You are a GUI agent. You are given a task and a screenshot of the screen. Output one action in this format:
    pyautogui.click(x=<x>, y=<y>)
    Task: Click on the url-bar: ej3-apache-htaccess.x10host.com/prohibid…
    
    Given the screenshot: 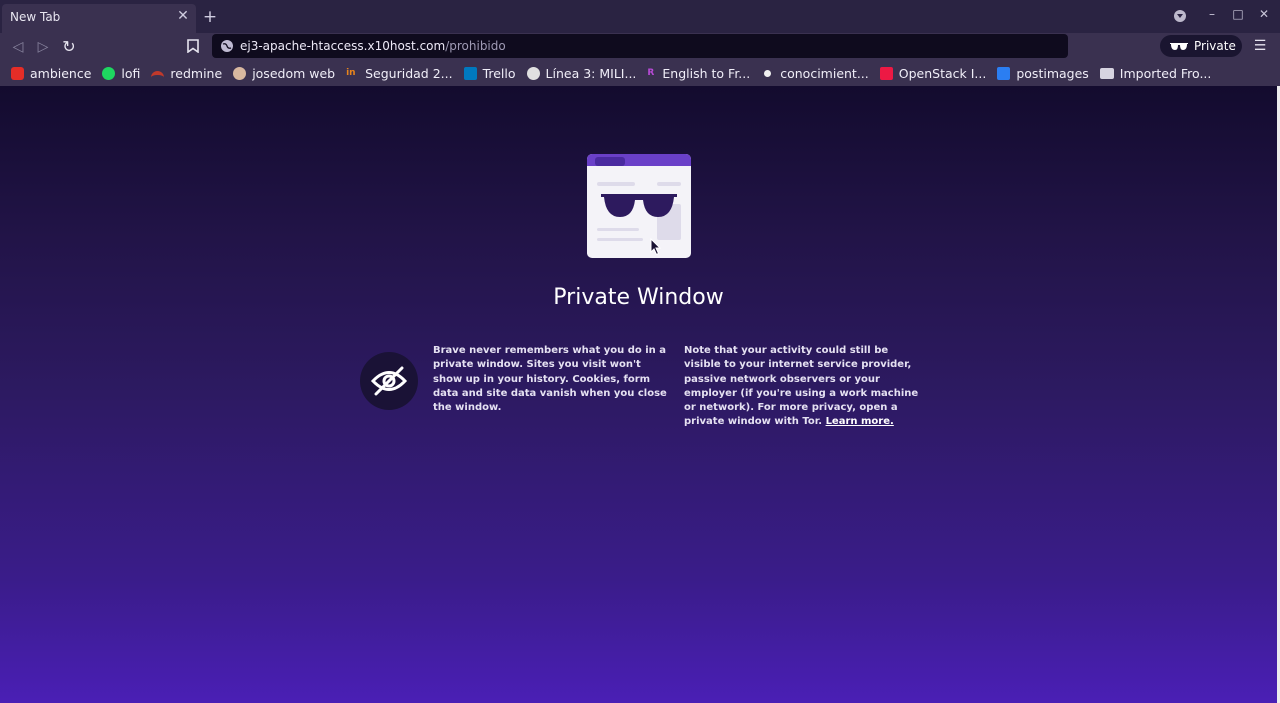 What is the action you would take?
    pyautogui.click(x=640, y=46)
    